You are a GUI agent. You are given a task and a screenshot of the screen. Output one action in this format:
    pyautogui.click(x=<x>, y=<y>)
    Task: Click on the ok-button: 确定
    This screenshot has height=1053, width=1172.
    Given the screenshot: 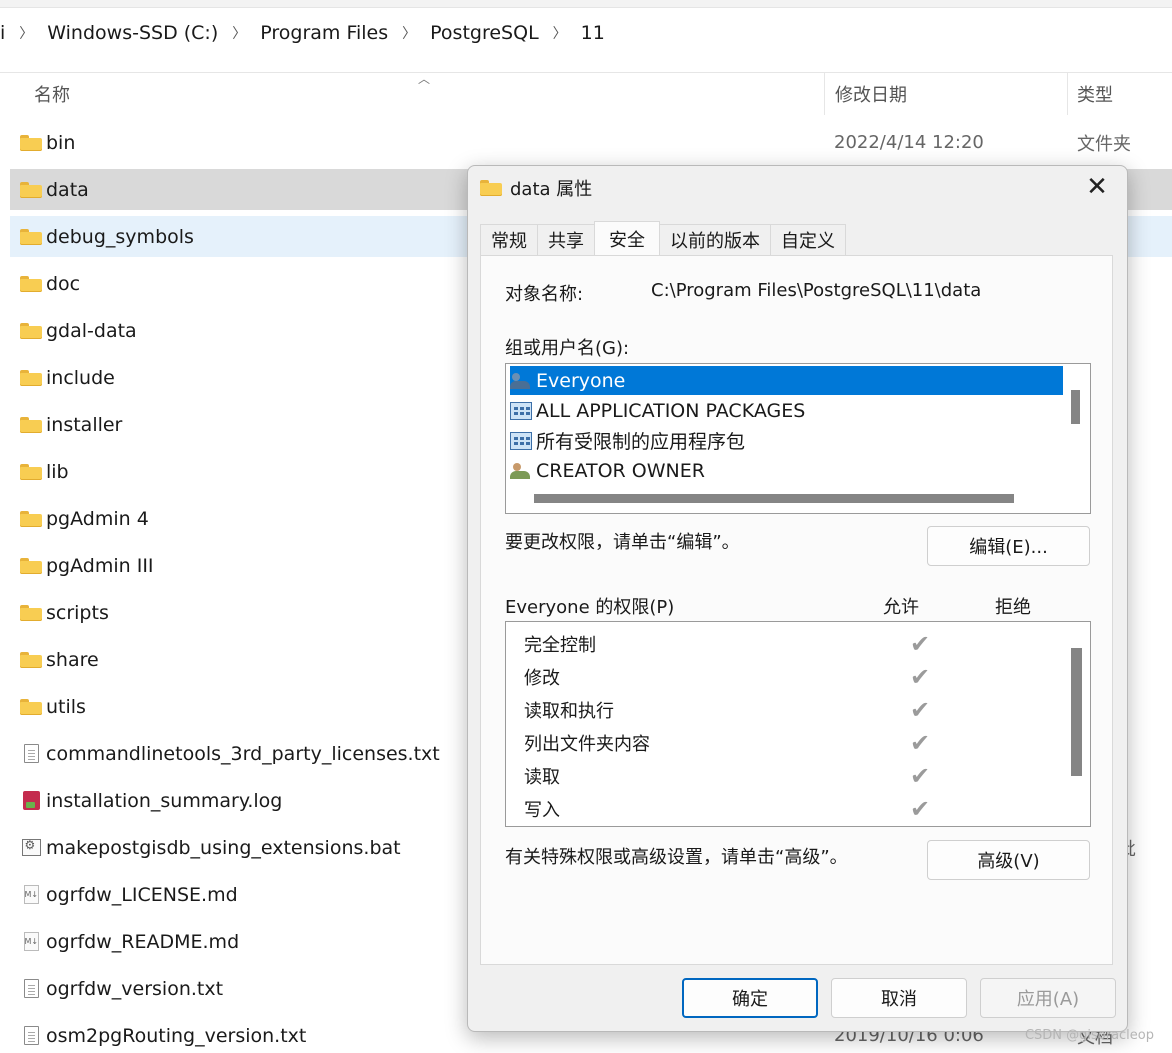 What is the action you would take?
    pyautogui.click(x=750, y=998)
    